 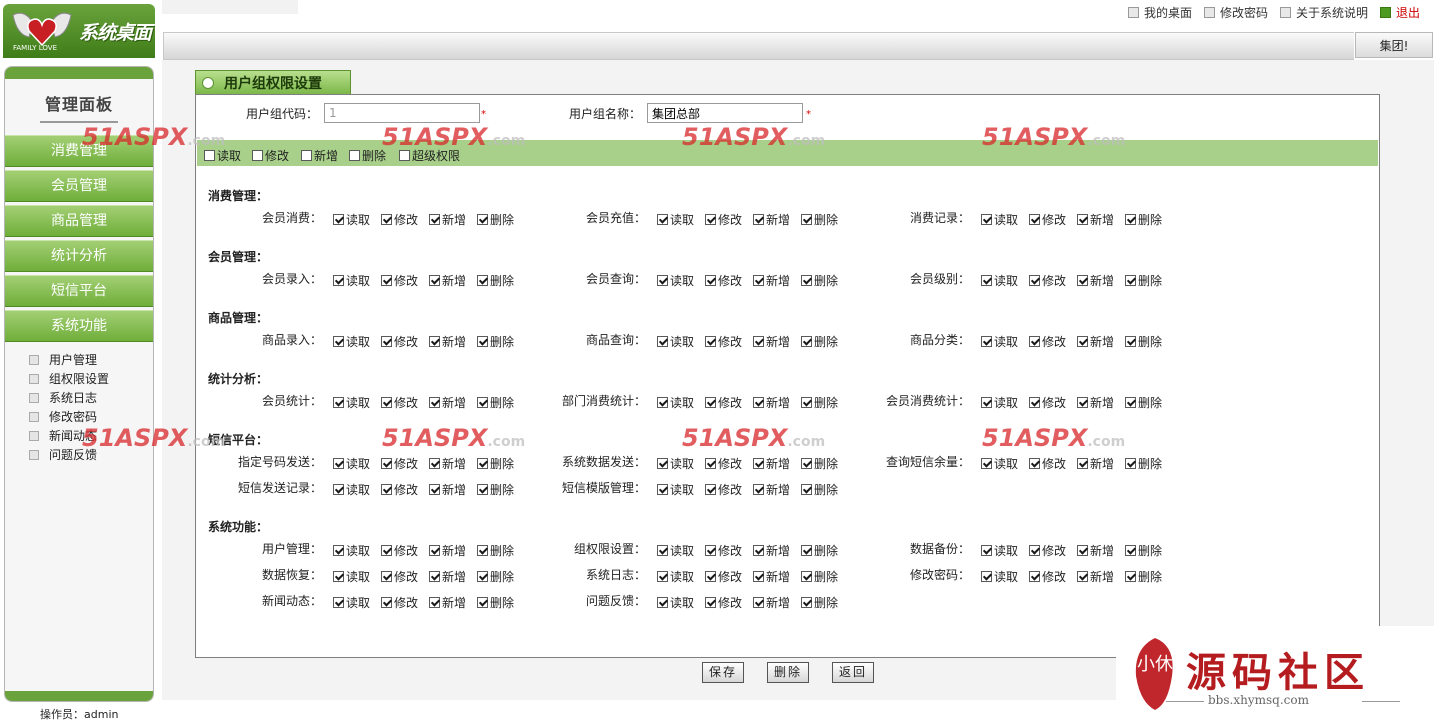 What do you see at coordinates (402, 113) in the screenshot?
I see `group-code-input` at bounding box center [402, 113].